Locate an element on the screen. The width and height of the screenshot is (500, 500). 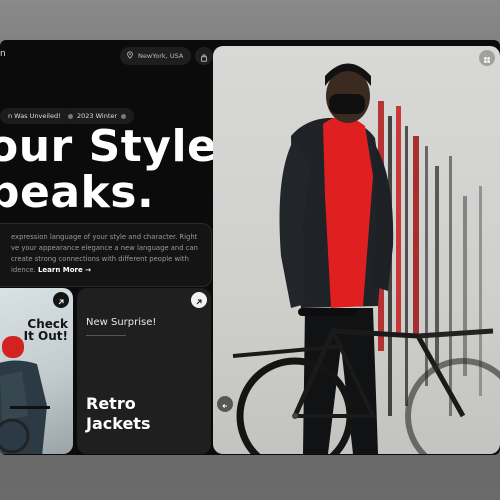
promo-open-button is located at coordinates (61, 300).